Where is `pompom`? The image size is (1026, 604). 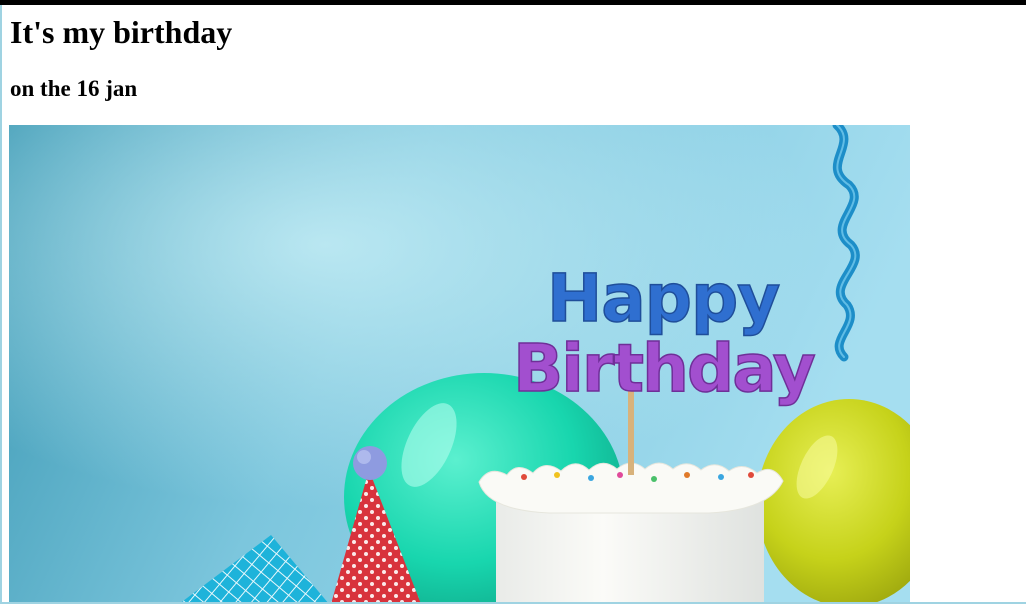 pompom is located at coordinates (370, 463).